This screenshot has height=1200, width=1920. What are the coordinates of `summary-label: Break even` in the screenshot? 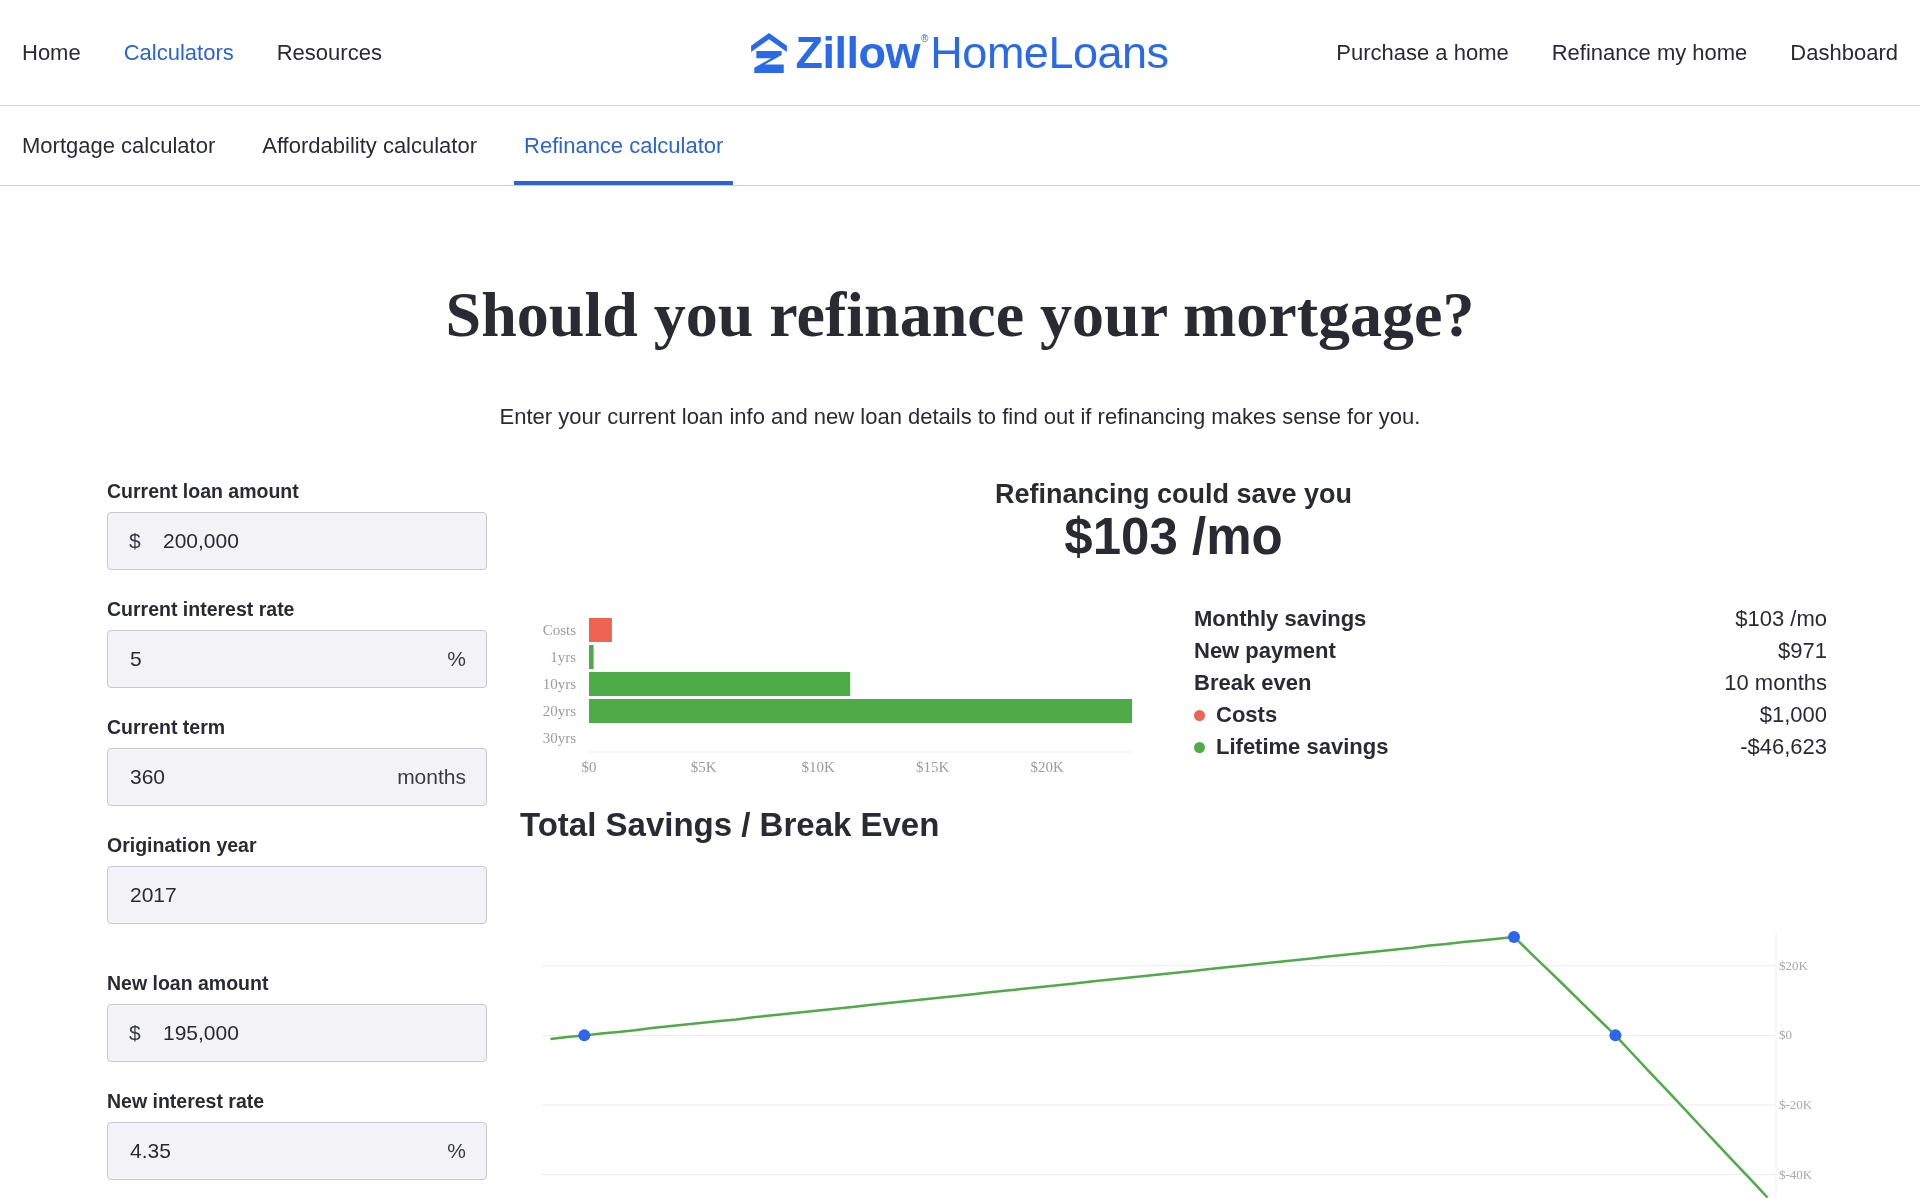 It's located at (1253, 683).